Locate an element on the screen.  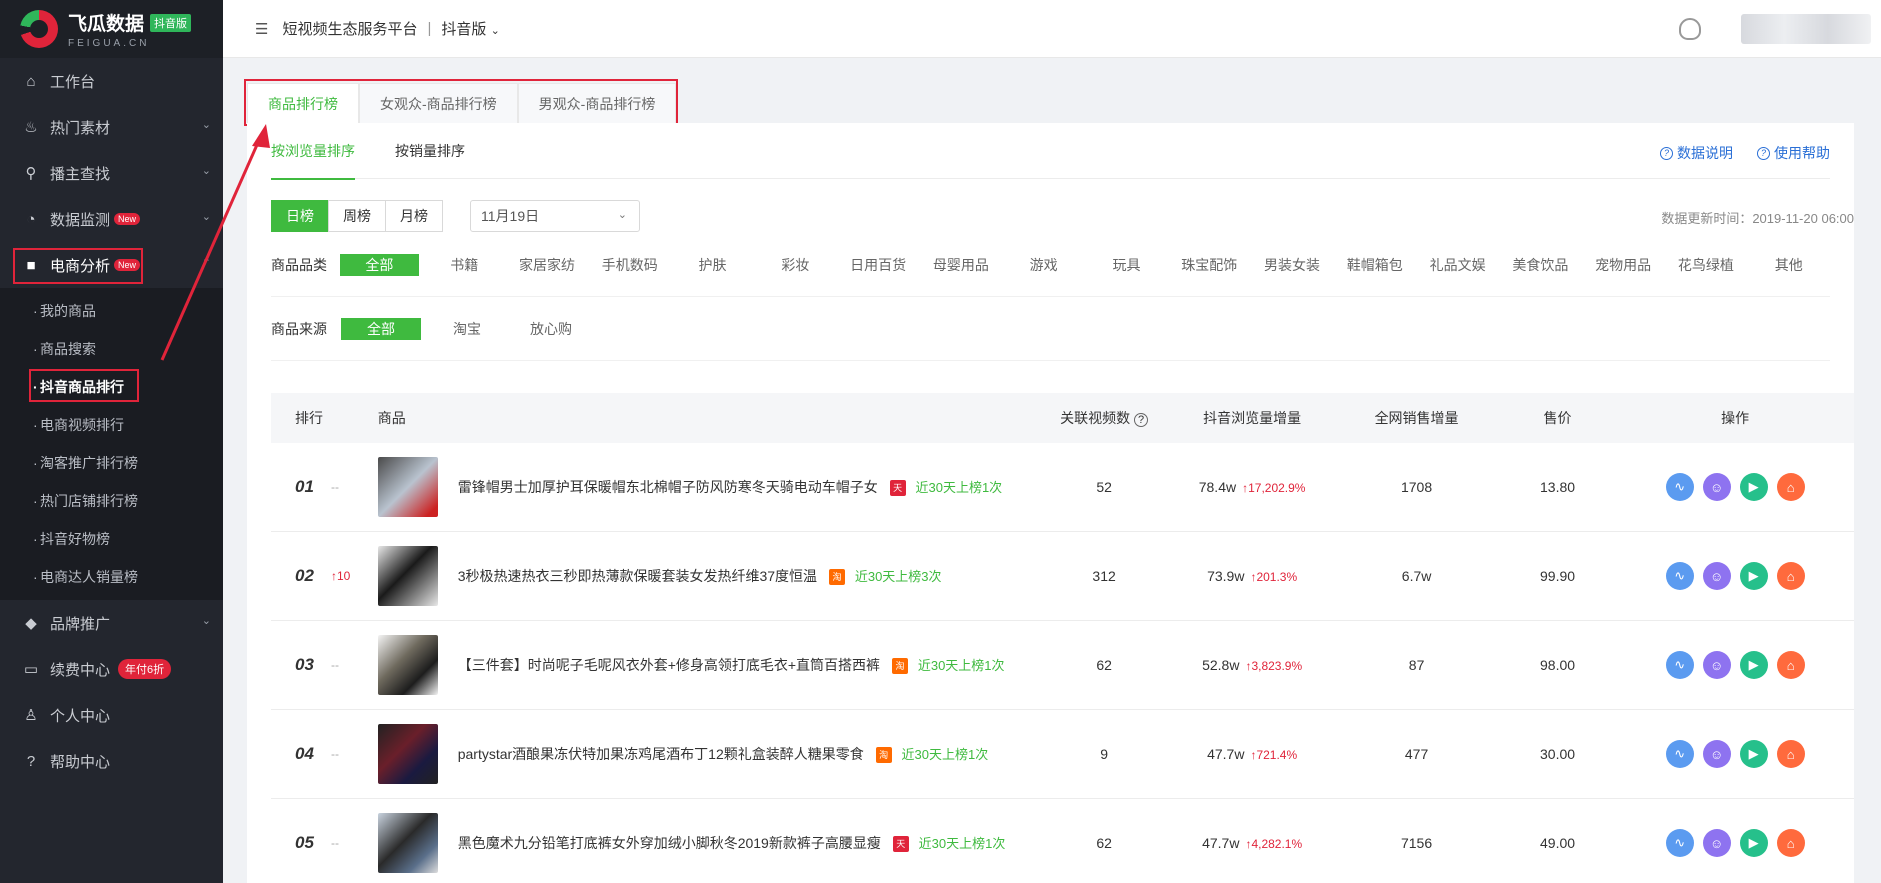
view-growth: ↑17,202.9% is located at coordinates (1274, 488).